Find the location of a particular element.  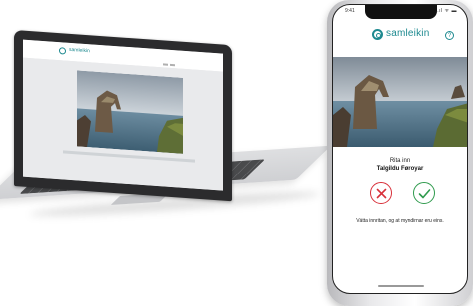

app-header: samleikin ? is located at coordinates (400, 35).